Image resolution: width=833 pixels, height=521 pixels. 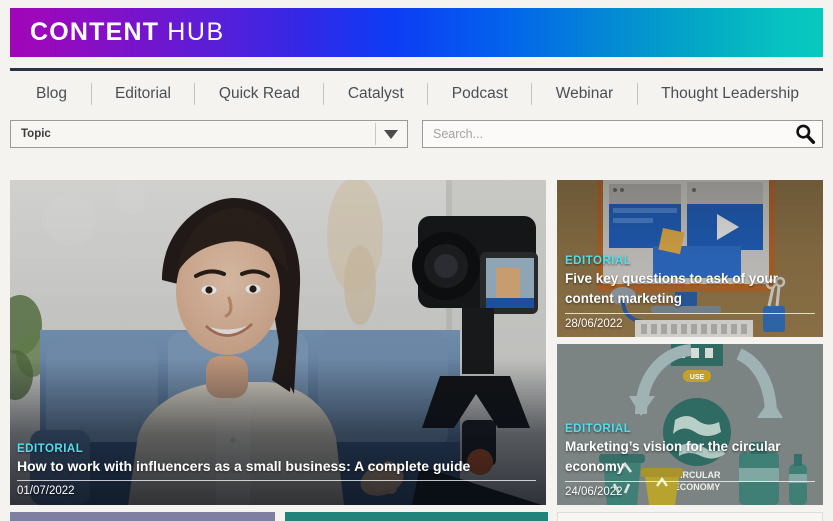 What do you see at coordinates (594, 324) in the screenshot?
I see `side-1-card-date: 28/06/2022` at bounding box center [594, 324].